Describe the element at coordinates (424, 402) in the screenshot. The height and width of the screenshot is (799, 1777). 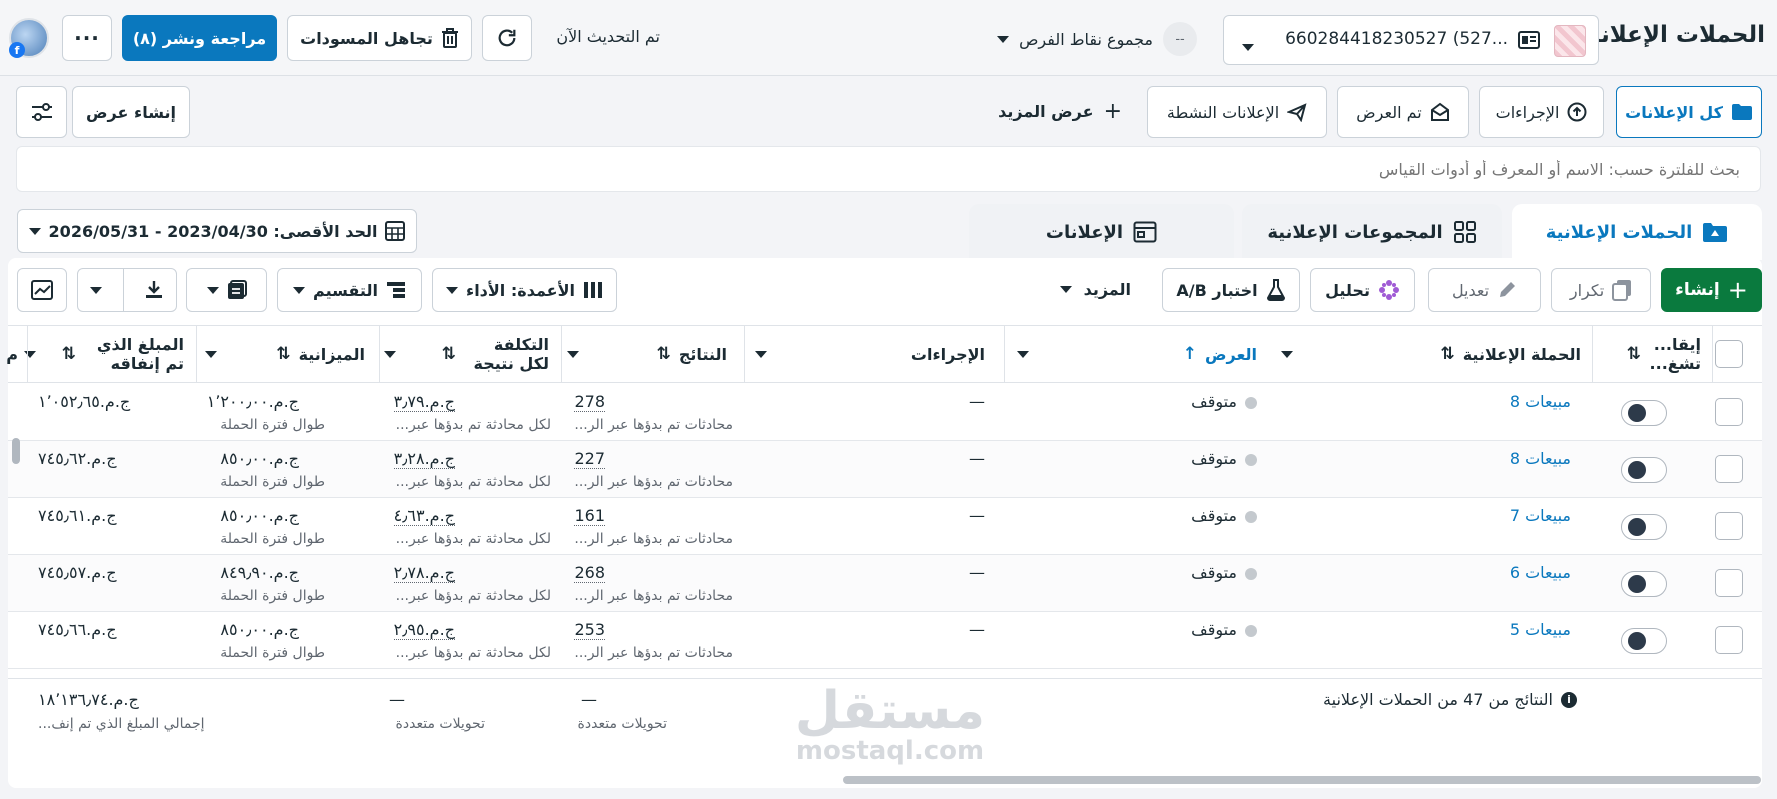
I see `cost-value: ج.م.٣٫٧٩` at that location.